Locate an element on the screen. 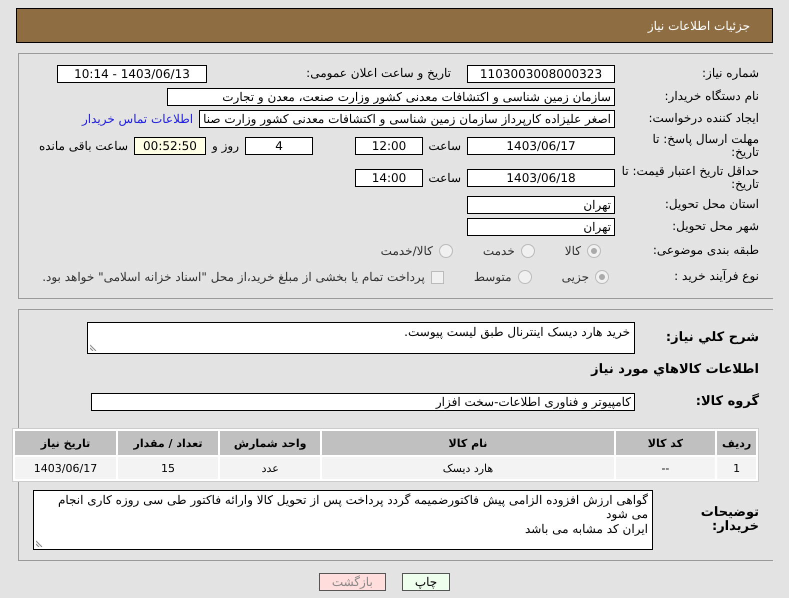  input-field: 1403/06/17 is located at coordinates (541, 146).